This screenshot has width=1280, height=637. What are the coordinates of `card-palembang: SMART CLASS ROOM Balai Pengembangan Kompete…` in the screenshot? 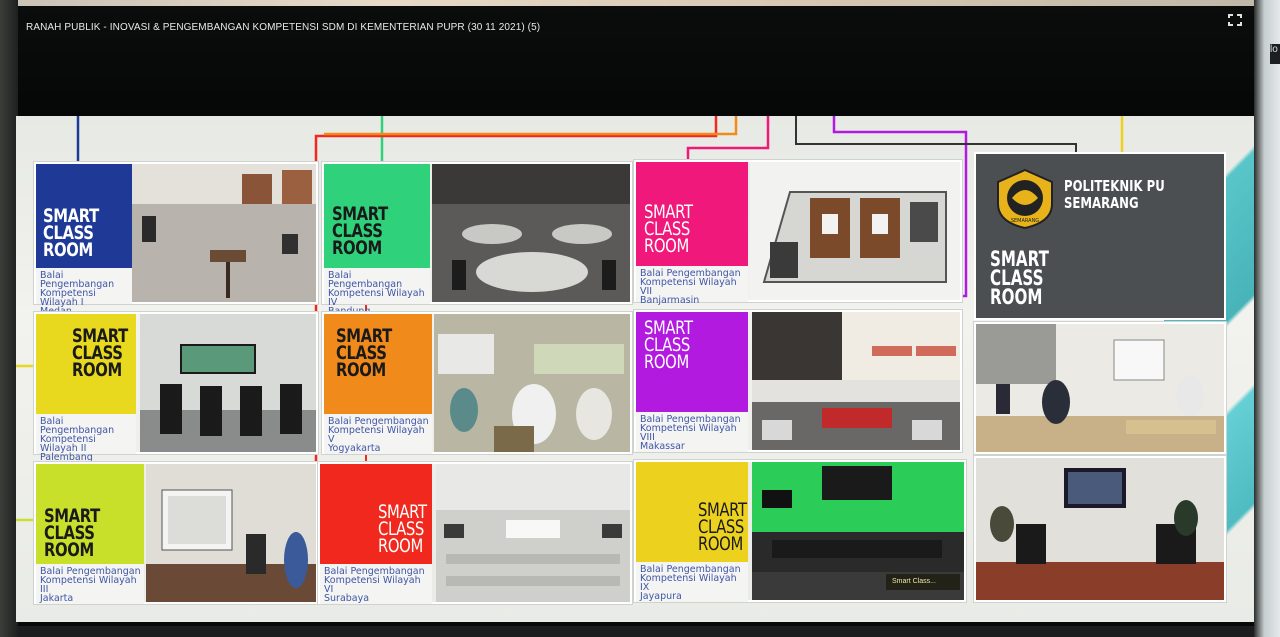 It's located at (176, 387).